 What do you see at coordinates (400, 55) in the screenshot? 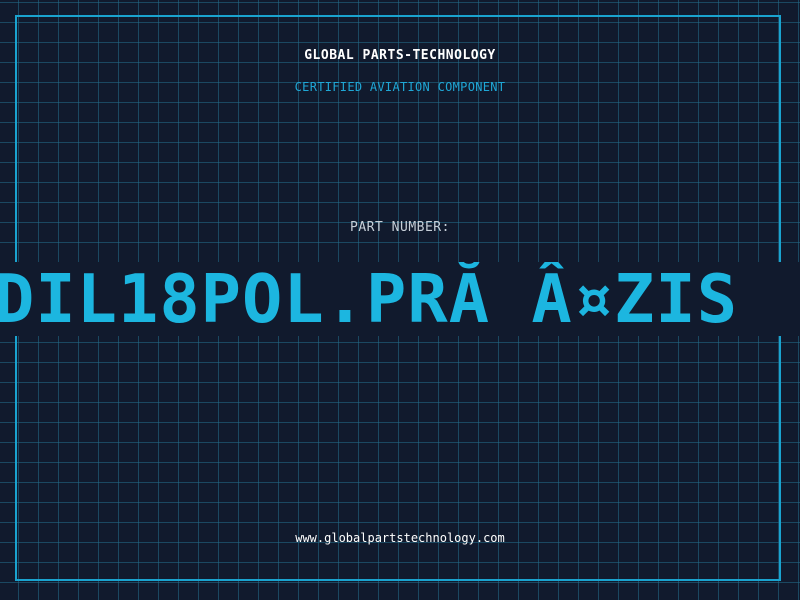
I see `company-name: GLOBAL PARTS-TECHNOLOGY` at bounding box center [400, 55].